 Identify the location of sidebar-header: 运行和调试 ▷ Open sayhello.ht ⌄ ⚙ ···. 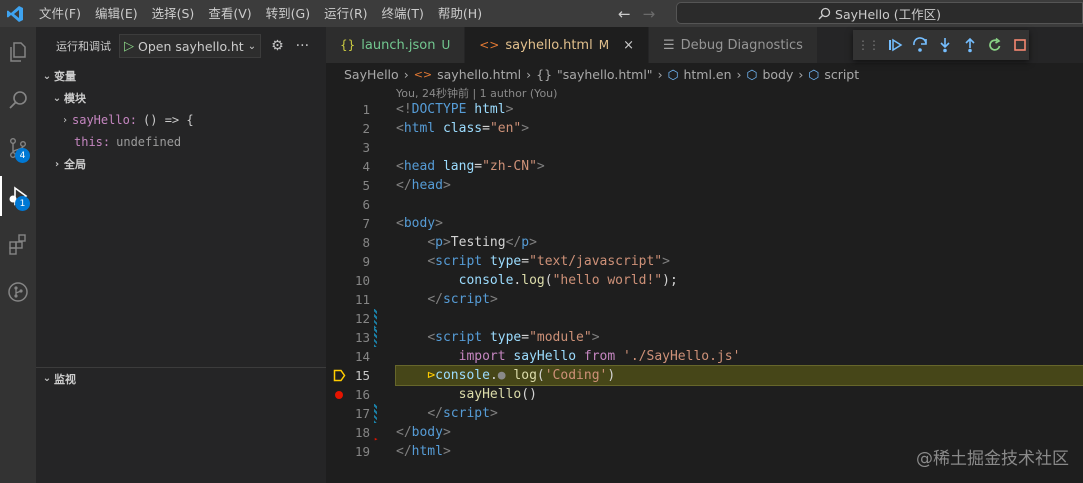
(181, 46).